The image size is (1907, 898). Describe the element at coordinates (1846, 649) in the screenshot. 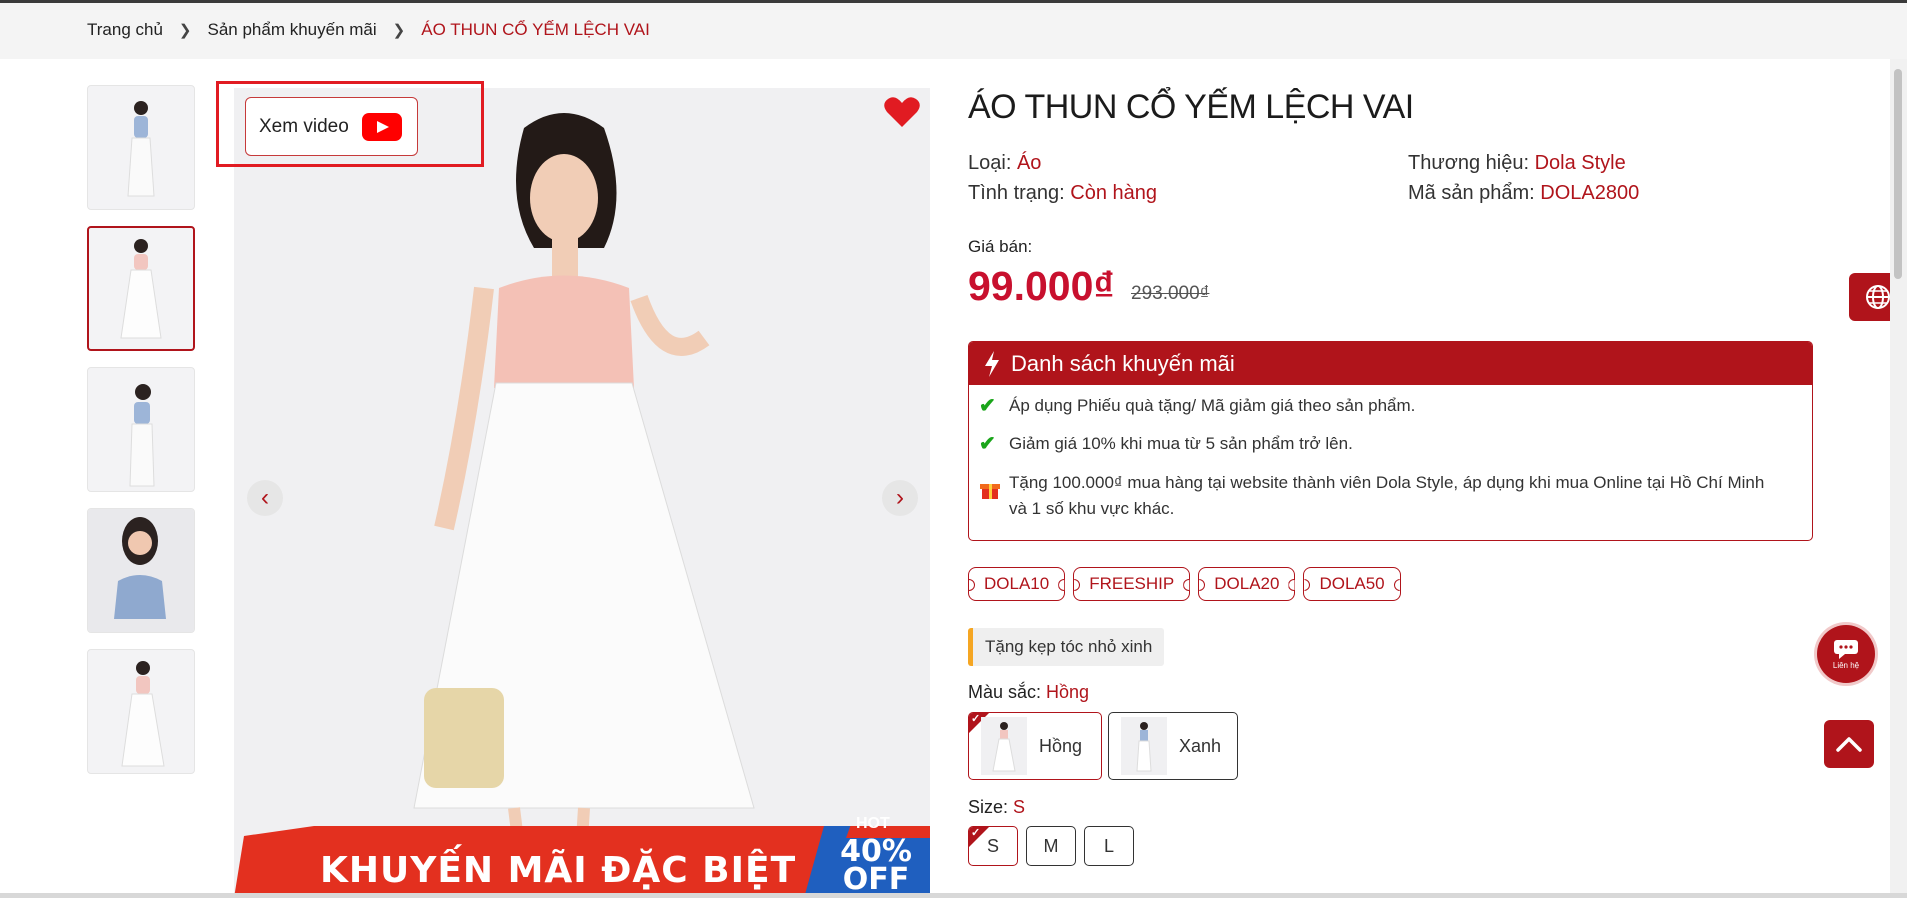

I see `chat-icon` at that location.